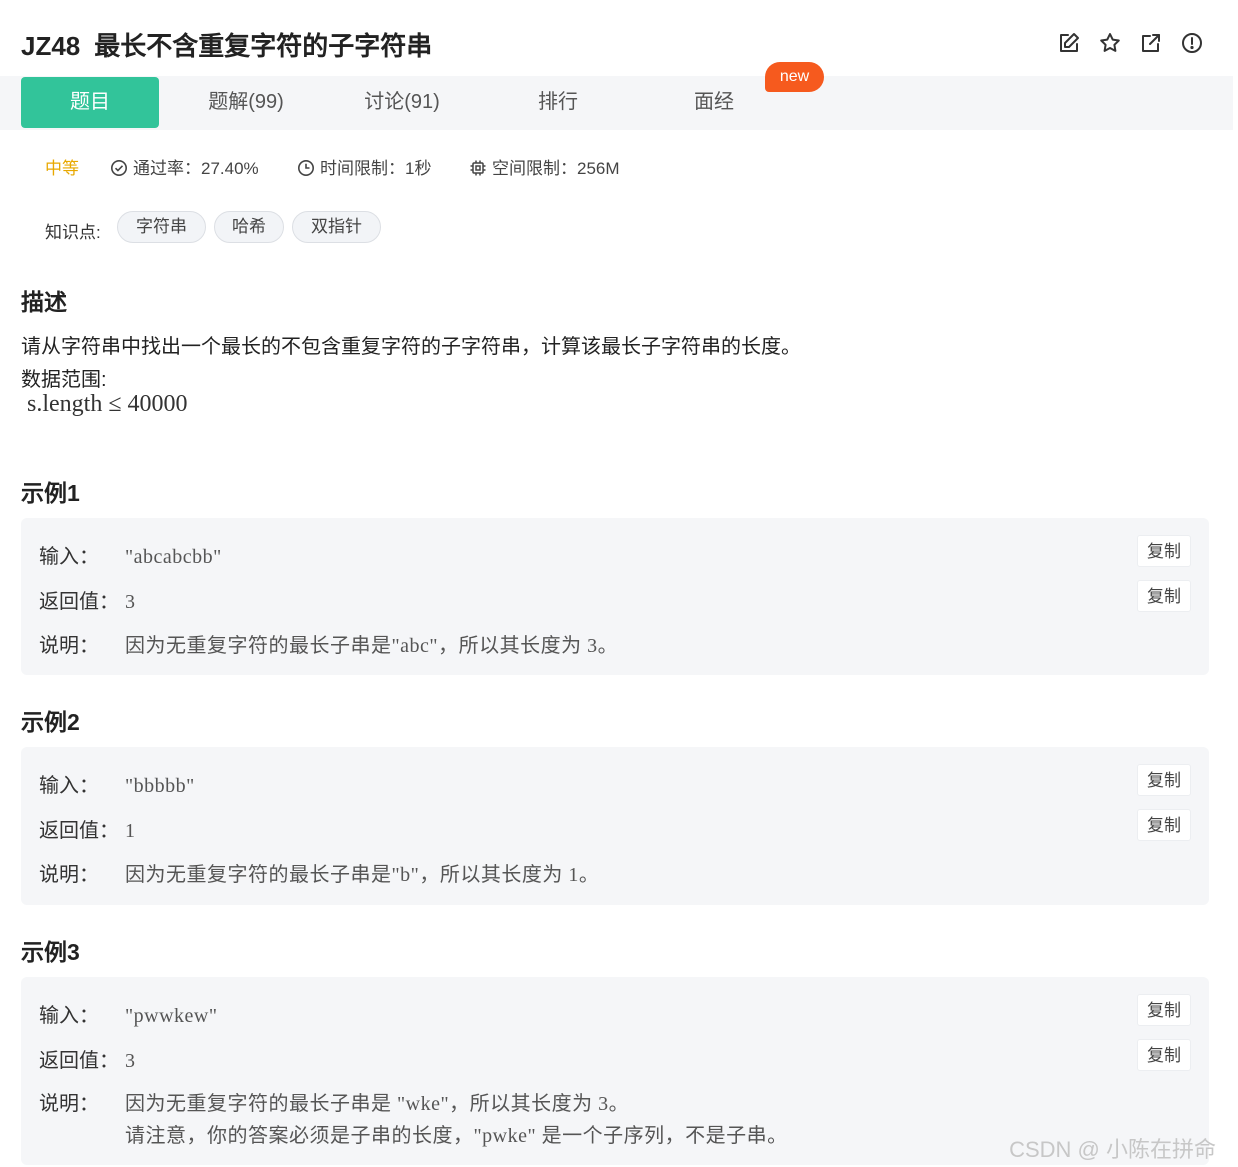  Describe the element at coordinates (173, 557) in the screenshot. I see `example-1-input: "abcabcbb"` at that location.